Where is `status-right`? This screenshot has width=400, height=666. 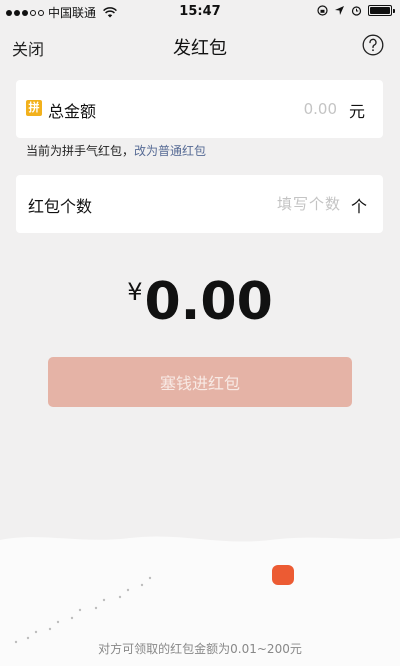 status-right is located at coordinates (356, 10).